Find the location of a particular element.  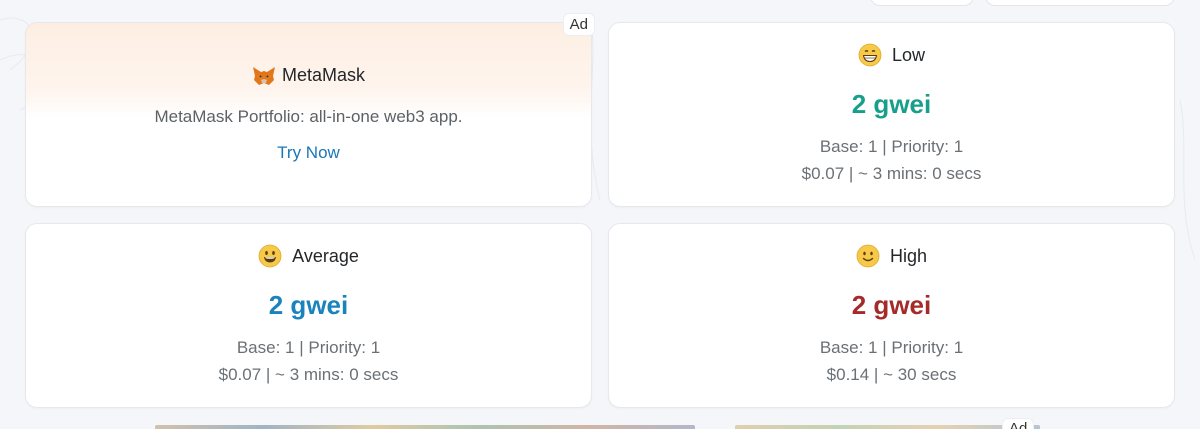

smiling-face-icon is located at coordinates (270, 256).